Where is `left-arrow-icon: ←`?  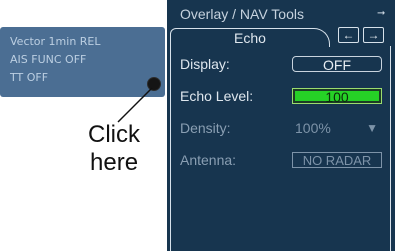 left-arrow-icon: ← is located at coordinates (348, 35).